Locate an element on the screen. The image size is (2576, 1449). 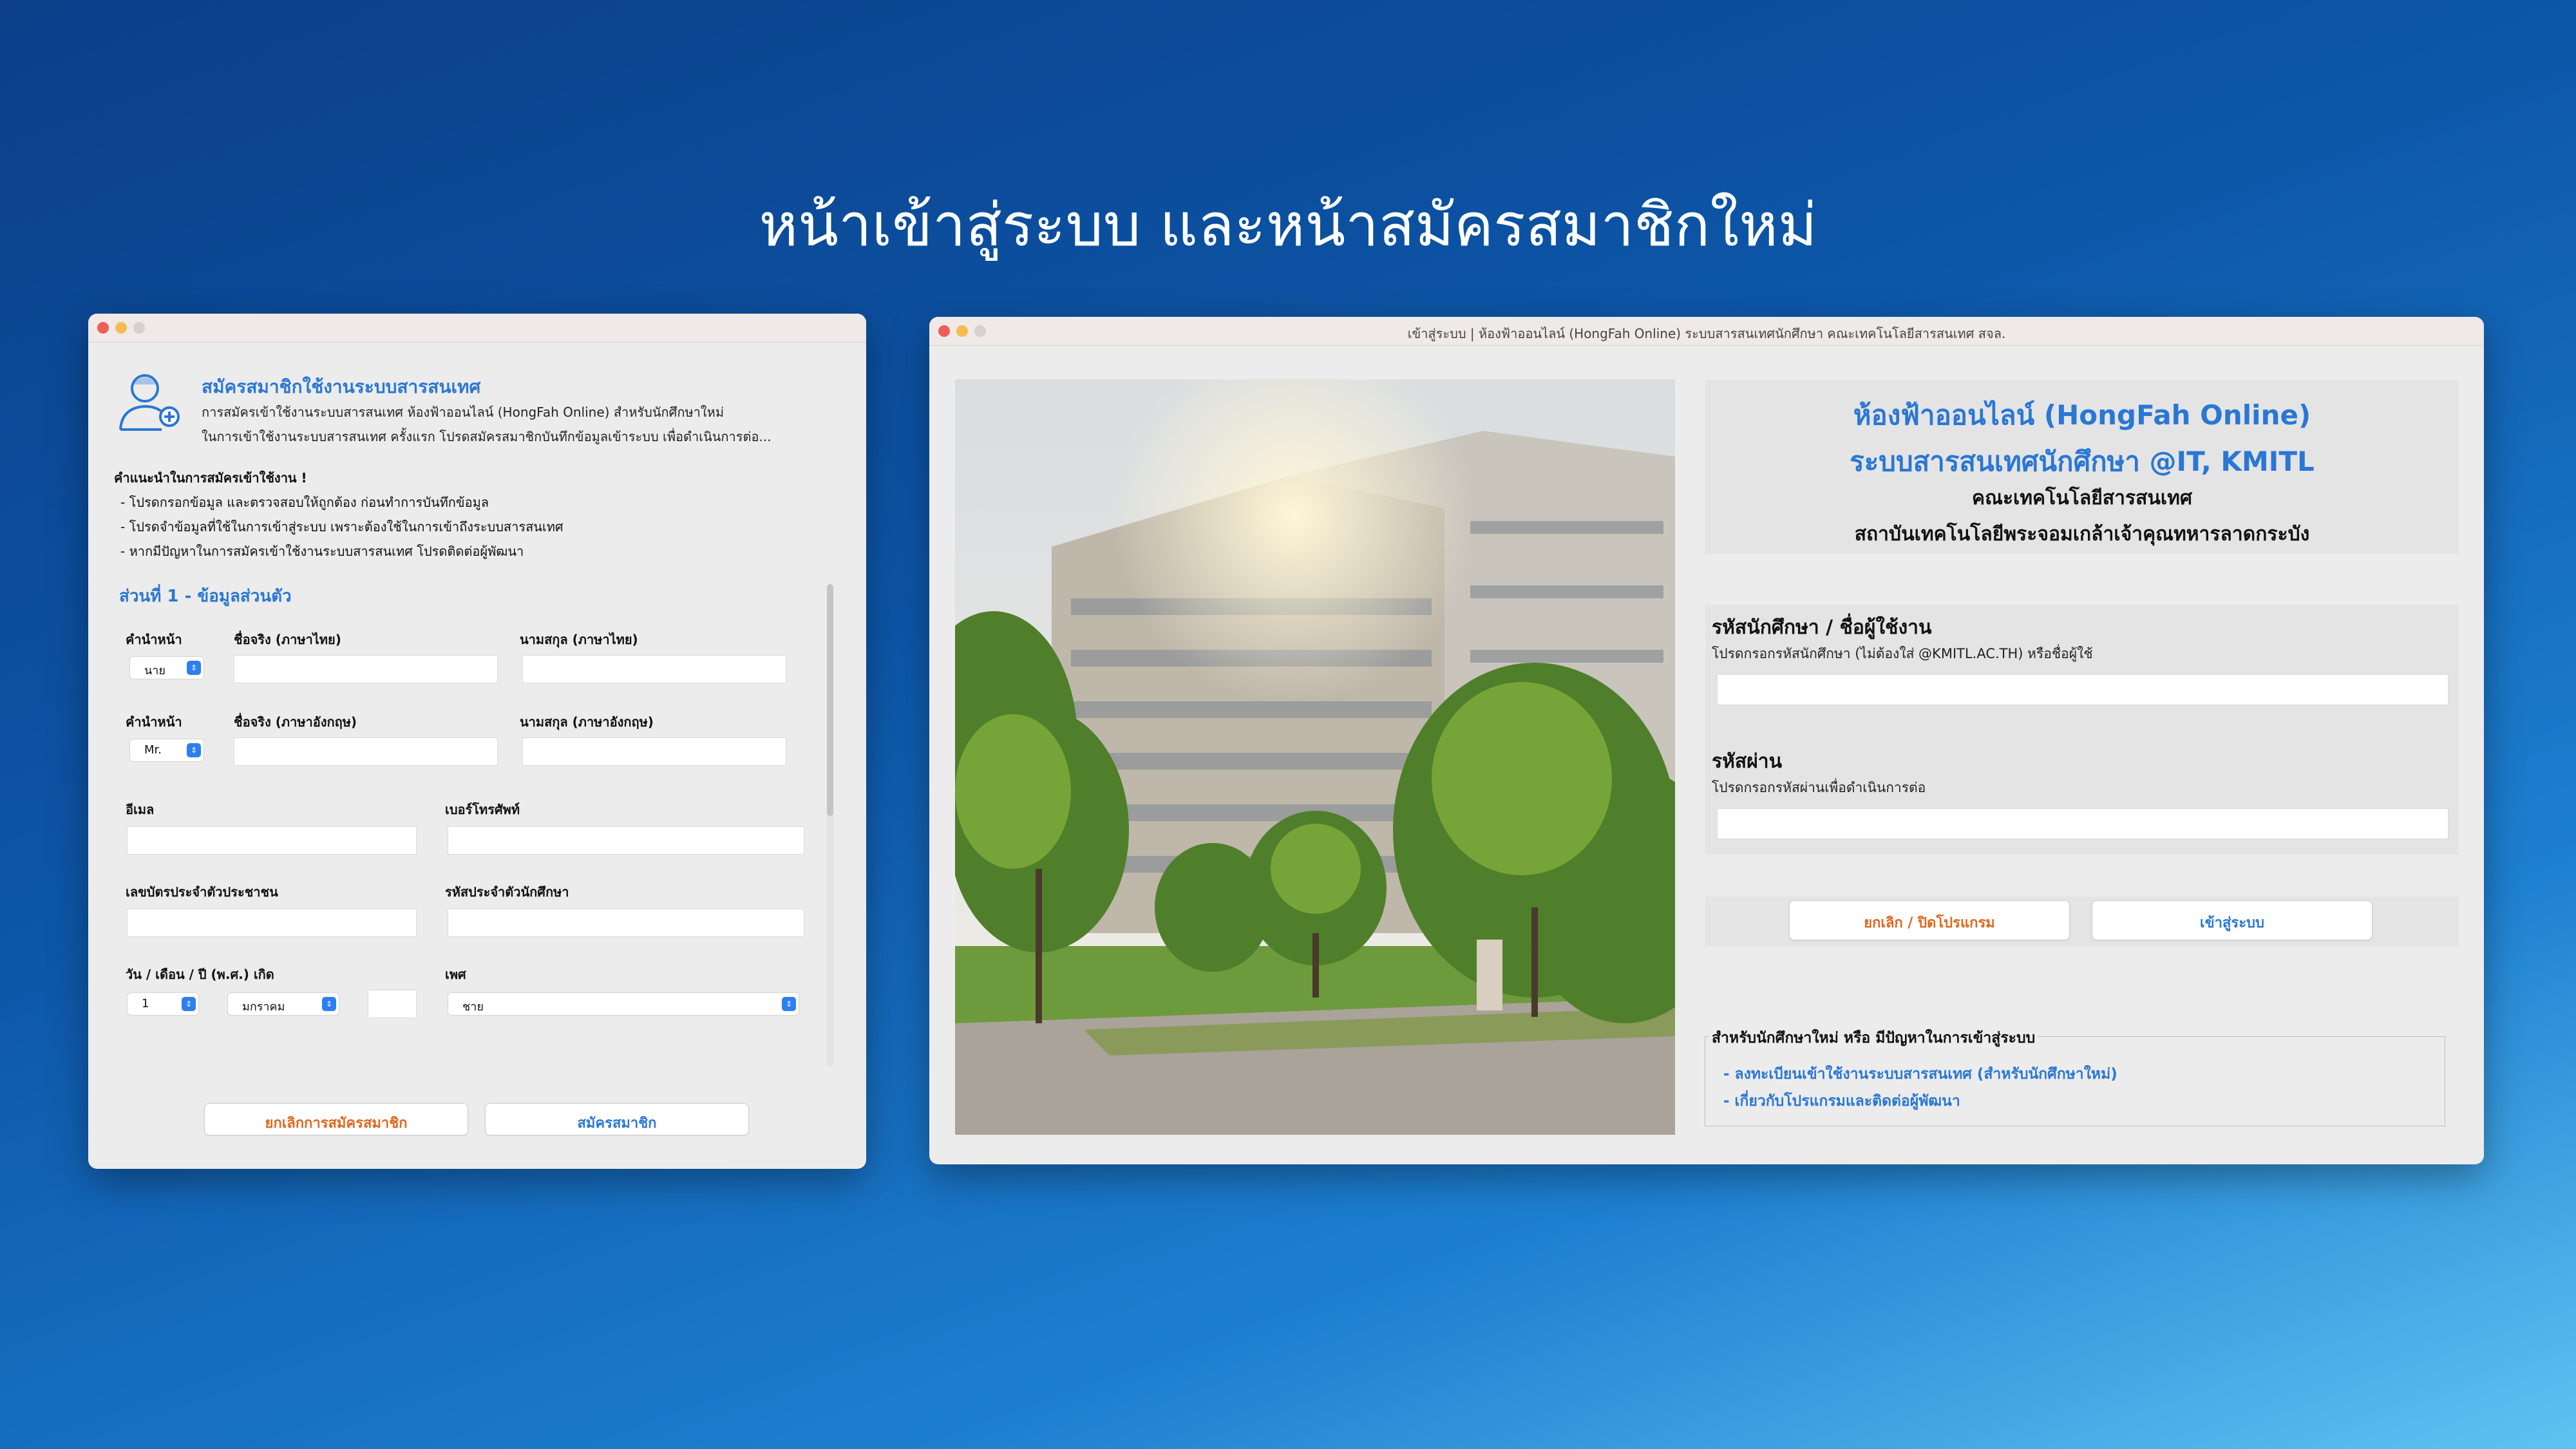
firstname-th-input is located at coordinates (366, 669).